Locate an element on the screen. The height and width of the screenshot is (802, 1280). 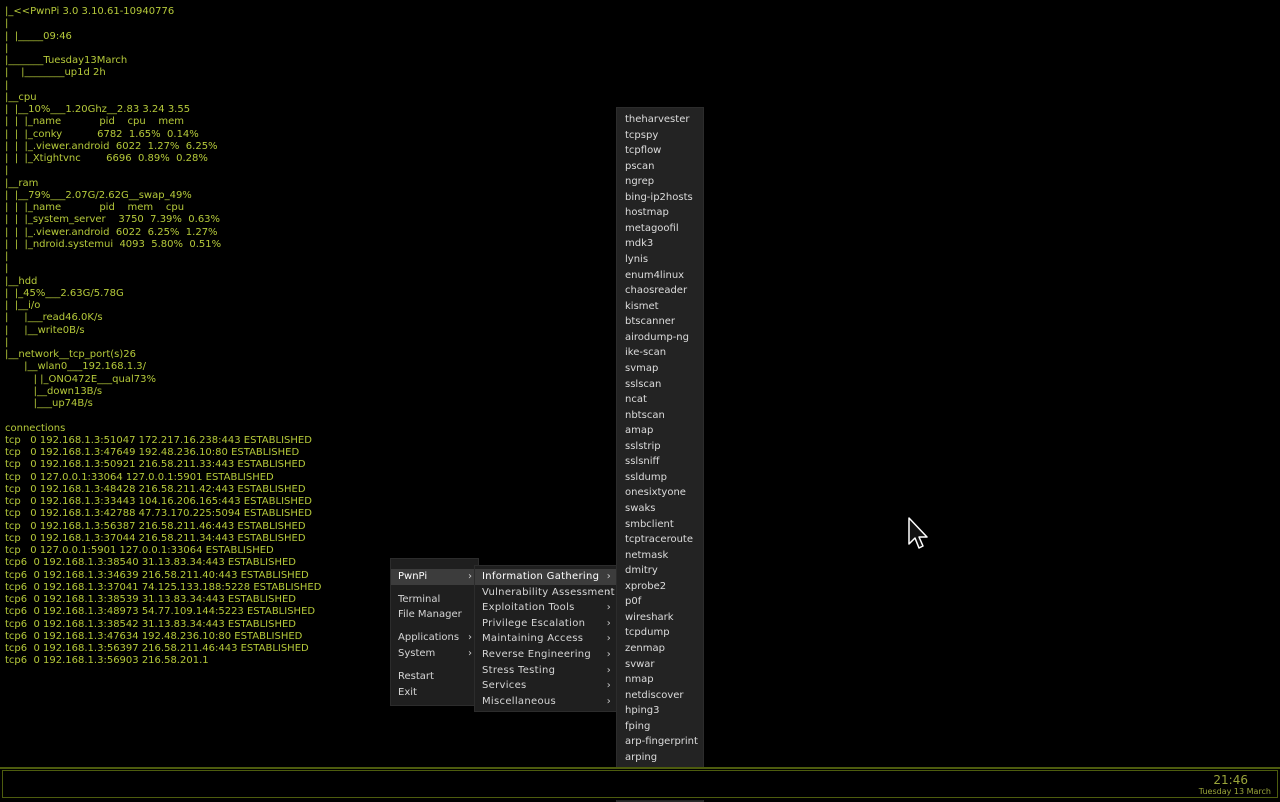
tool-item: ssldump is located at coordinates (660, 478).